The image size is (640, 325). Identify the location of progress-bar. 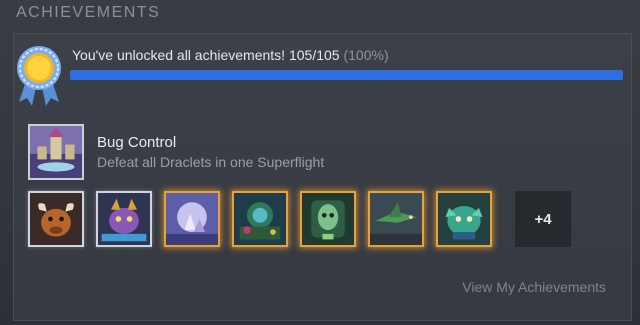
(346, 75).